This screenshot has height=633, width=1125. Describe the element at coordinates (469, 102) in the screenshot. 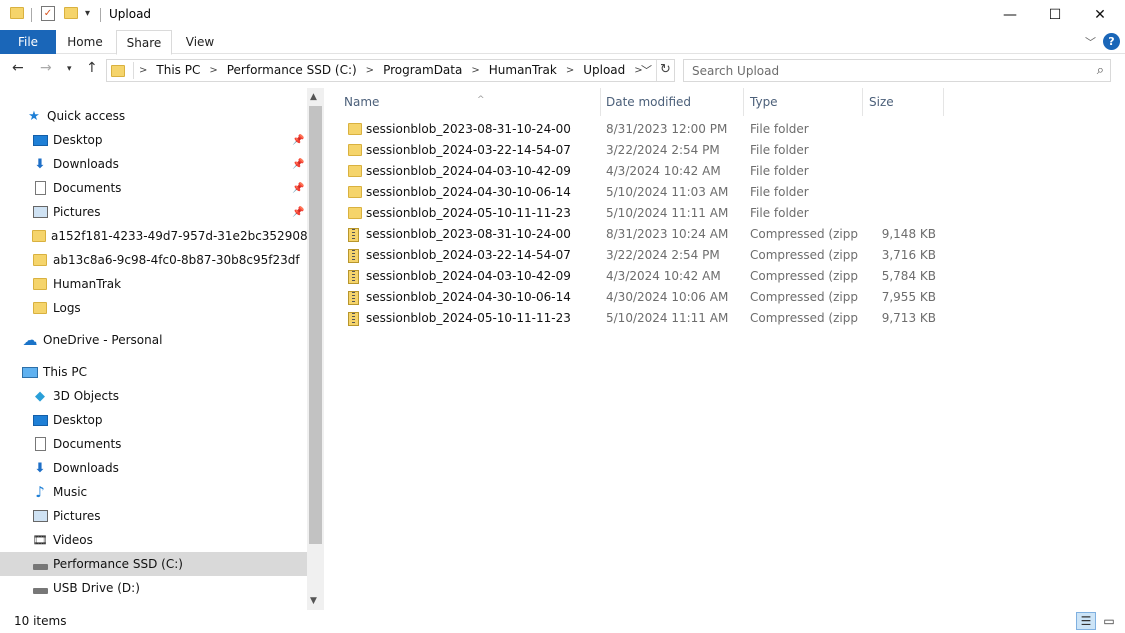

I see `column-header-name: Name ^` at that location.